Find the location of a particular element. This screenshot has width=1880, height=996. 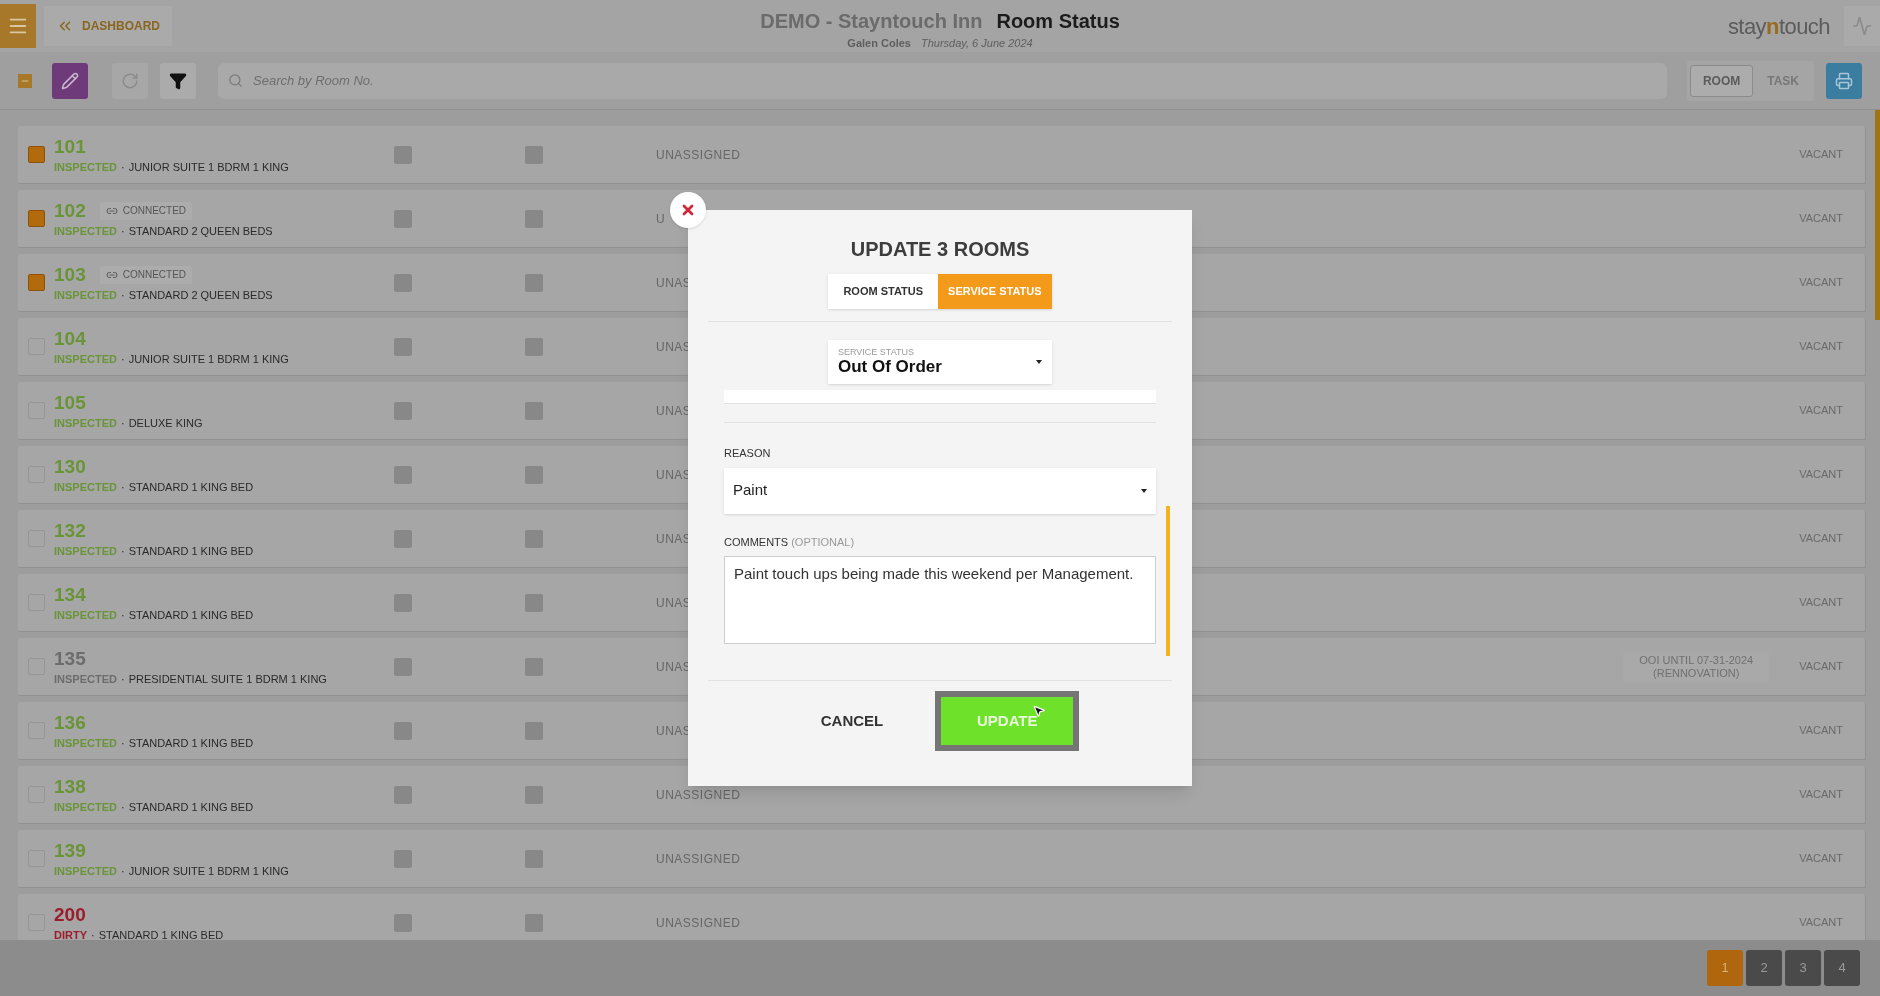

room-number: 104 is located at coordinates (70, 338).